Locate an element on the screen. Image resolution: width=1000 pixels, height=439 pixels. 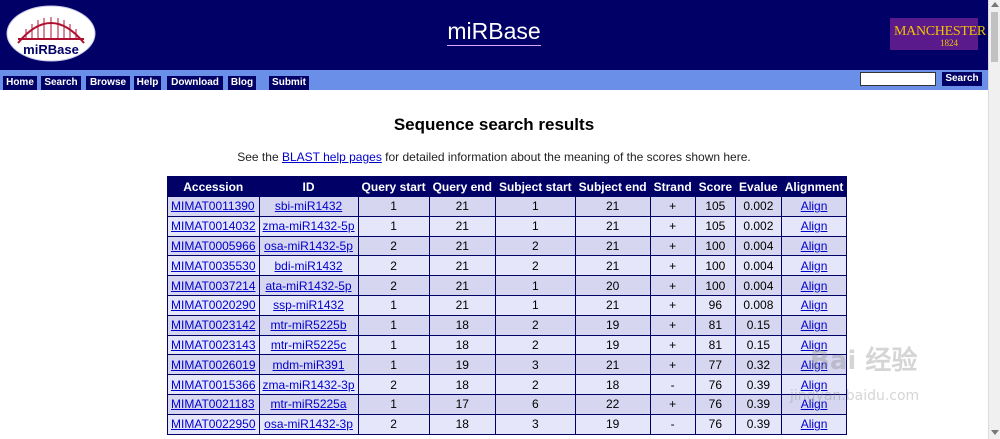
scroll-up-arrow-icon is located at coordinates (995, 4).